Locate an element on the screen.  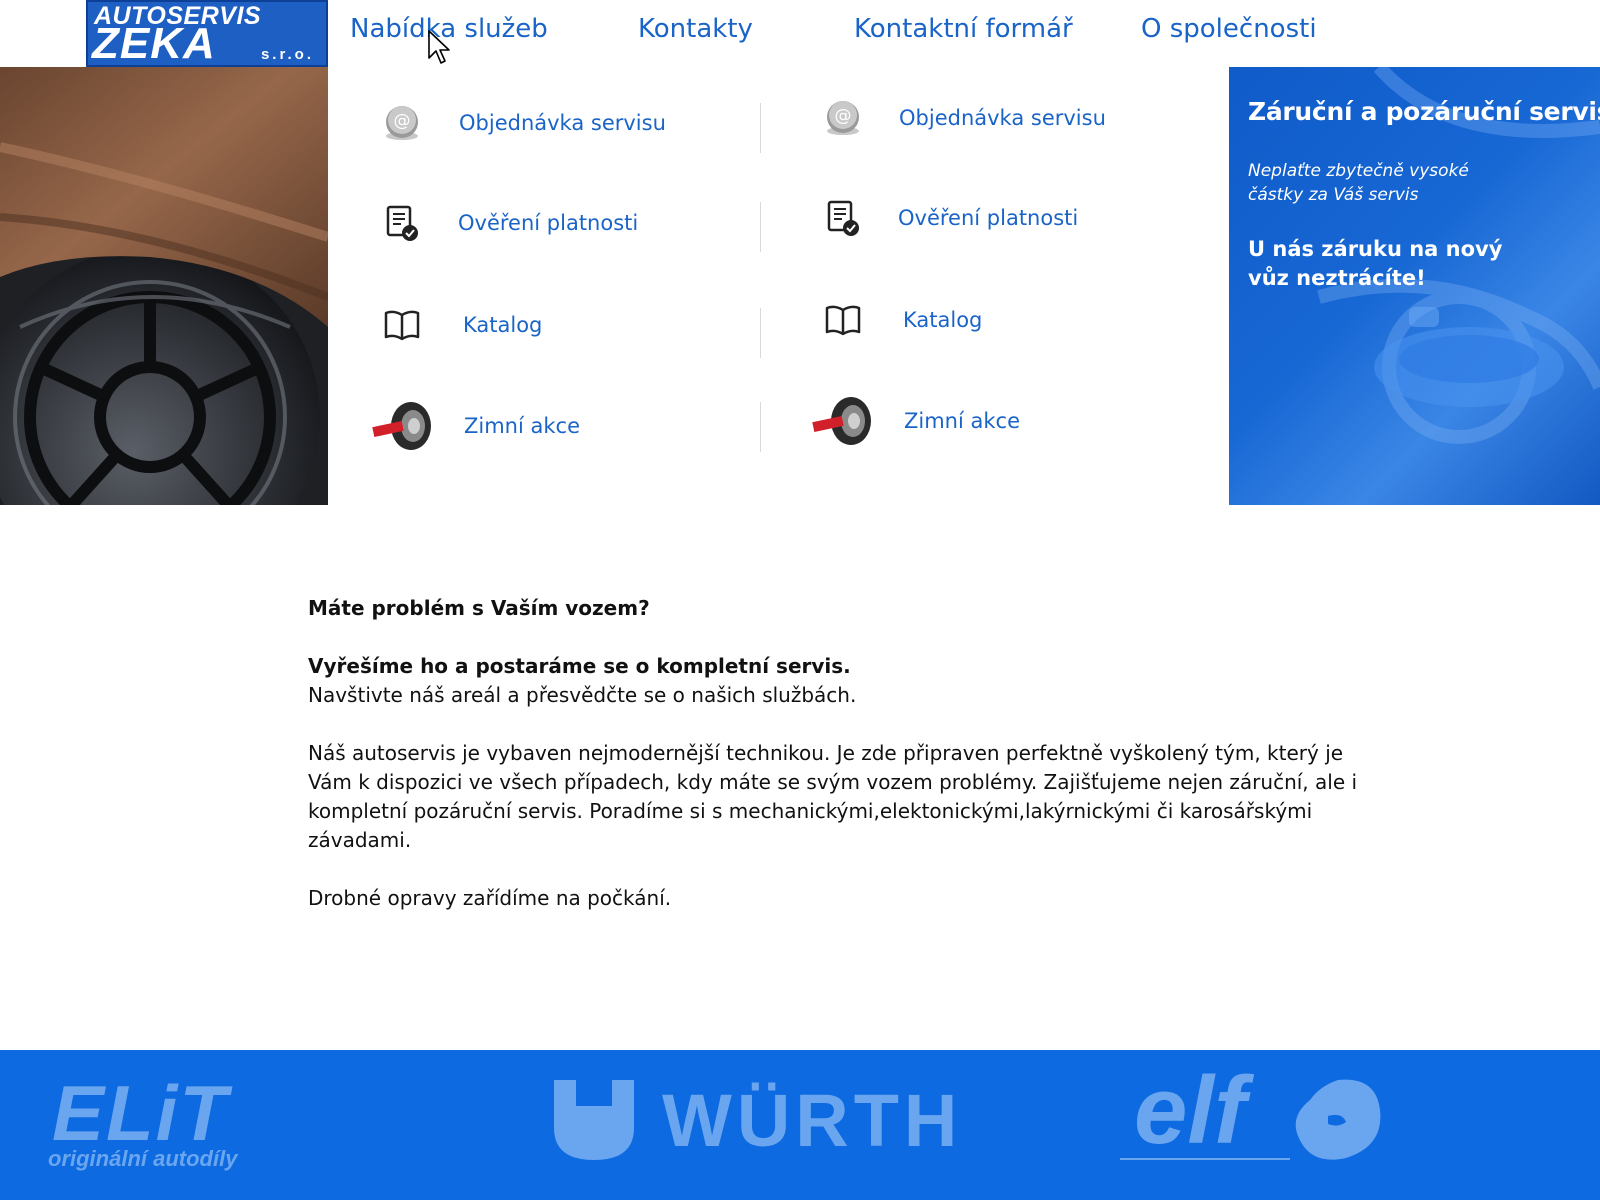
elf-drop-icon is located at coordinates (1338, 1119).